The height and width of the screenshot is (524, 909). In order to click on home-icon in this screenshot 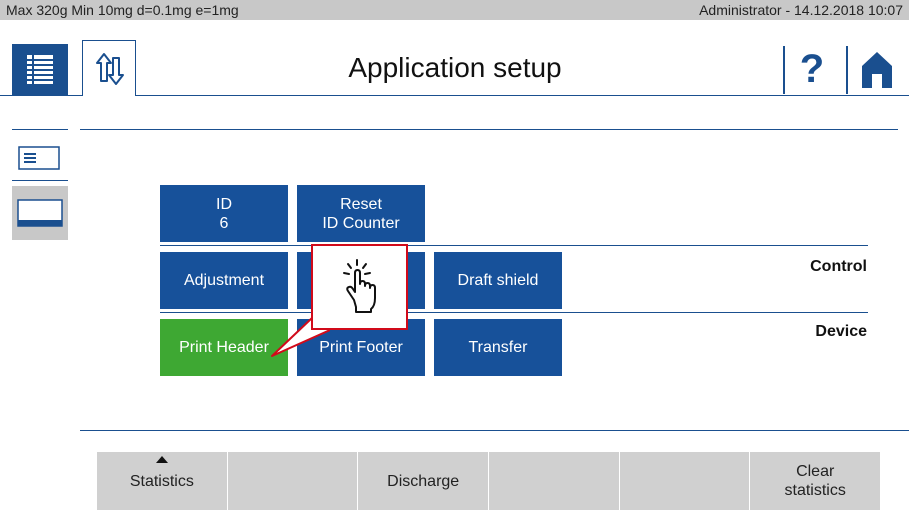, I will do `click(877, 70)`.